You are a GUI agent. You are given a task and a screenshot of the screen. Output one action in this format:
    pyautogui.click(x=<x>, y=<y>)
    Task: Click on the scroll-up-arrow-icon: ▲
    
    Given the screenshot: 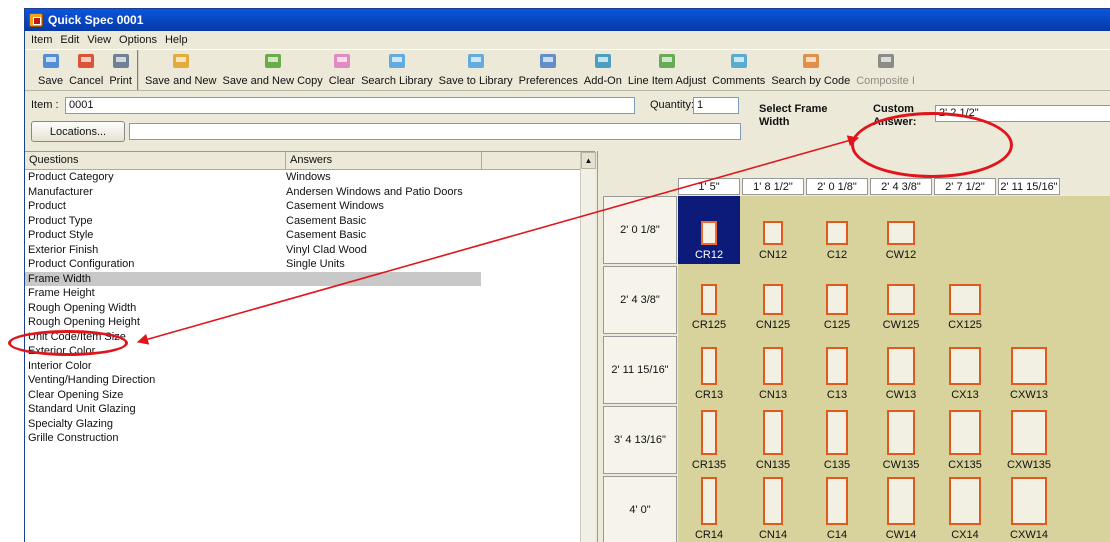 What is the action you would take?
    pyautogui.click(x=588, y=160)
    